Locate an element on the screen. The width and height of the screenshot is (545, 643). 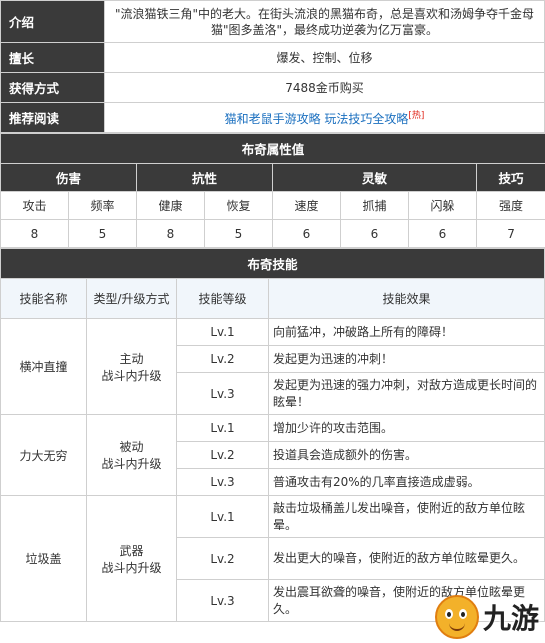
skill-effect: 增加少许的攻击范围。 is located at coordinates (406, 428).